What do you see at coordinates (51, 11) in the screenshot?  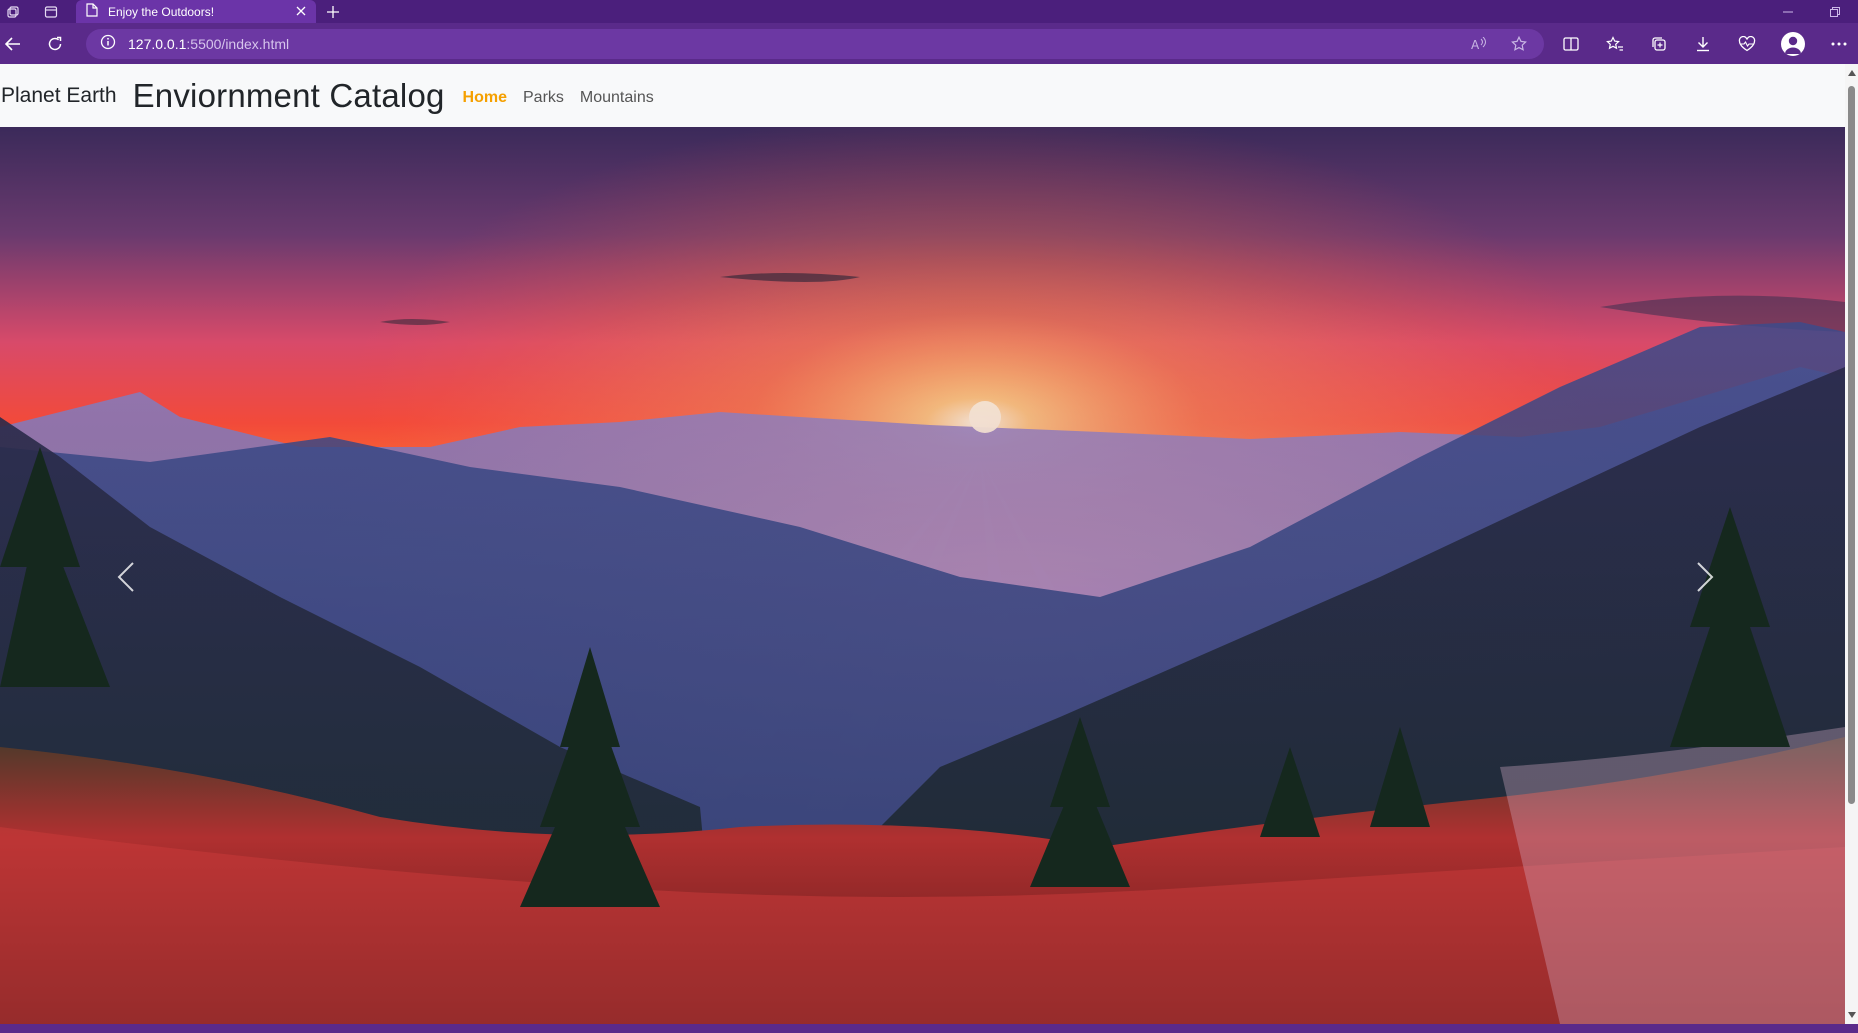 I see `tab-actions-icon` at bounding box center [51, 11].